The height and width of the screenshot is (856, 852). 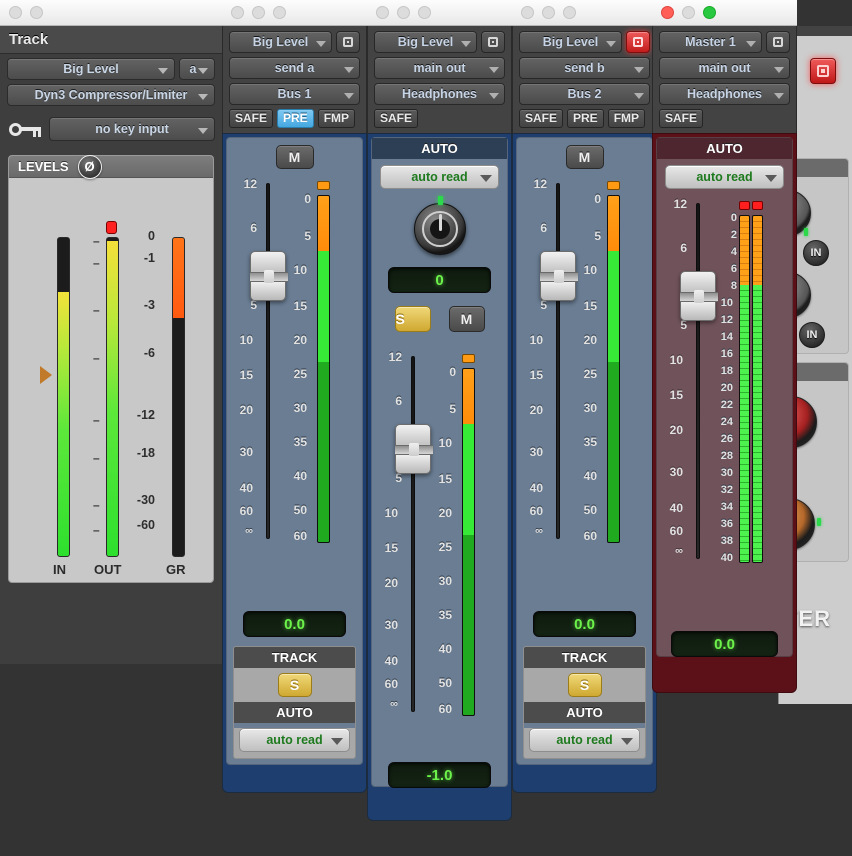 What do you see at coordinates (445, 547) in the screenshot?
I see `meter-scale-label: 25` at bounding box center [445, 547].